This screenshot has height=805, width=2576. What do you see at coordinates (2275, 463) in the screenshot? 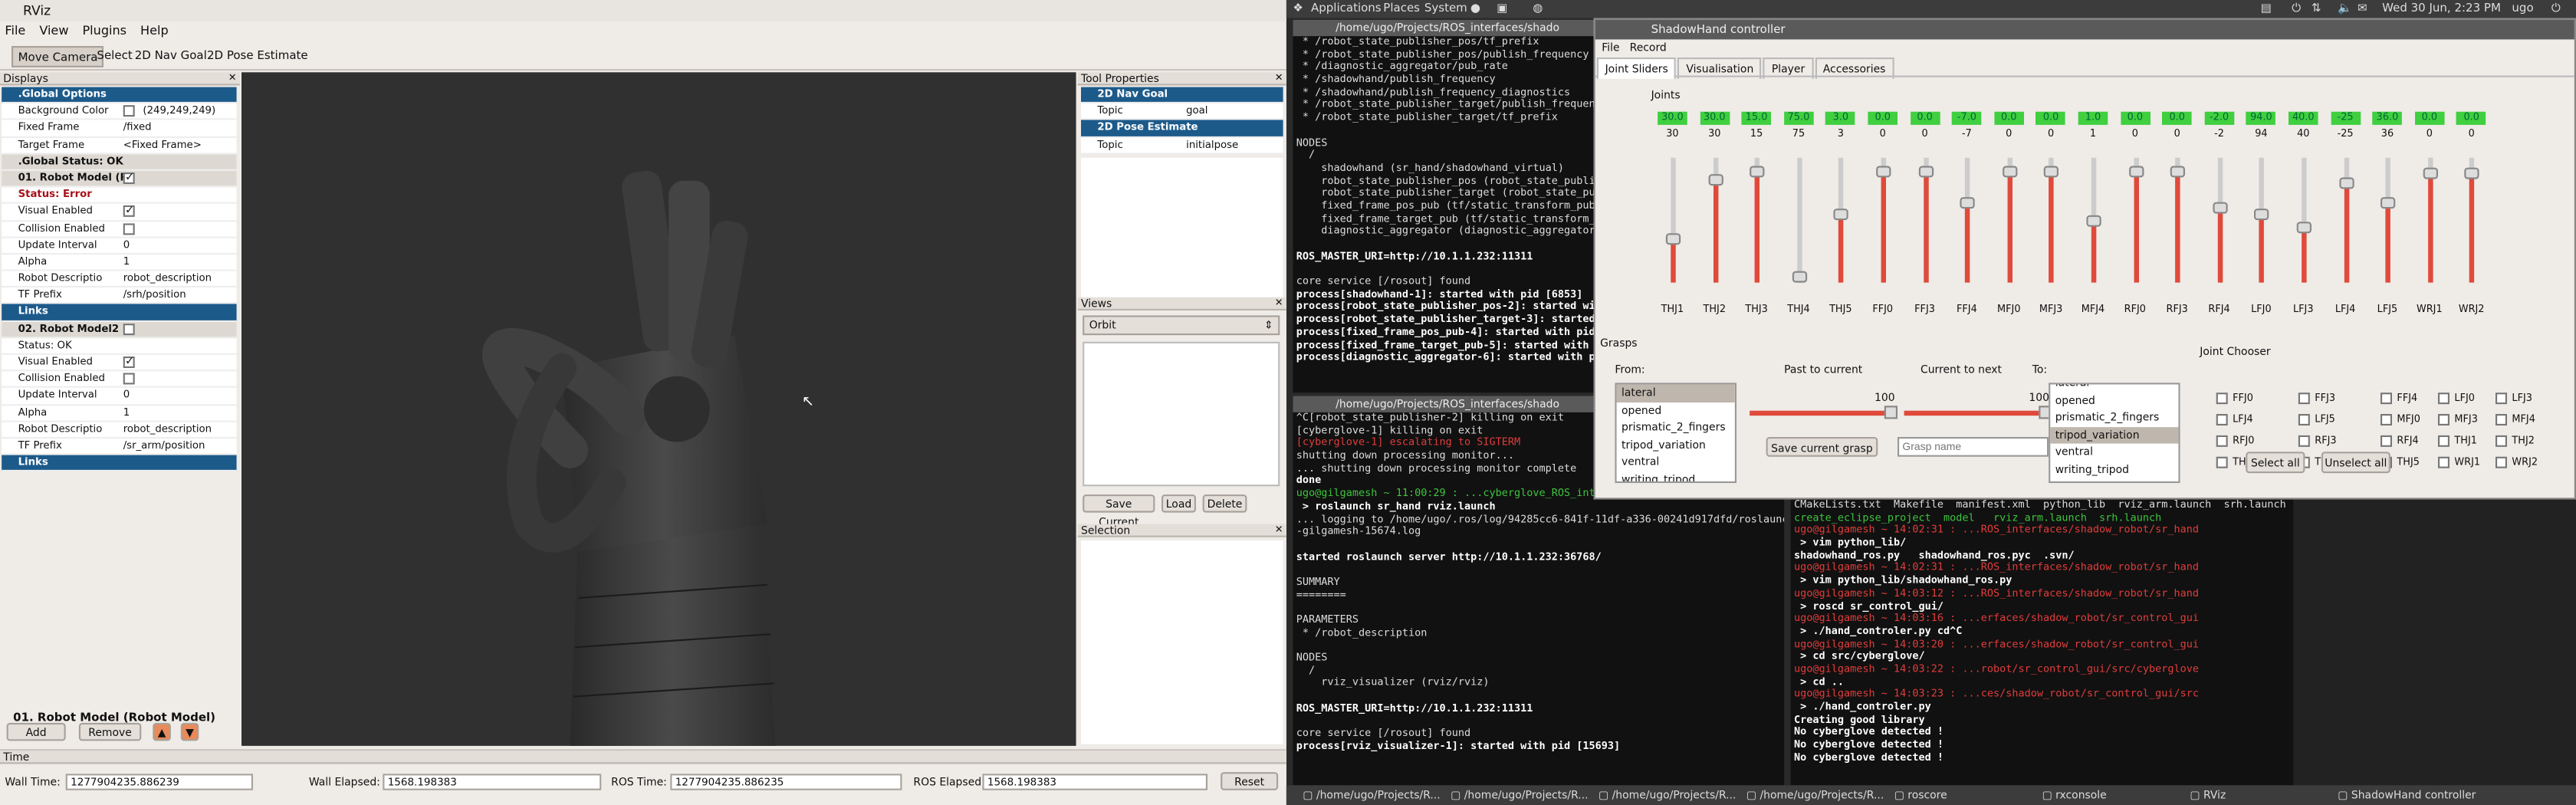
I see `select-all-button: Select all` at bounding box center [2275, 463].